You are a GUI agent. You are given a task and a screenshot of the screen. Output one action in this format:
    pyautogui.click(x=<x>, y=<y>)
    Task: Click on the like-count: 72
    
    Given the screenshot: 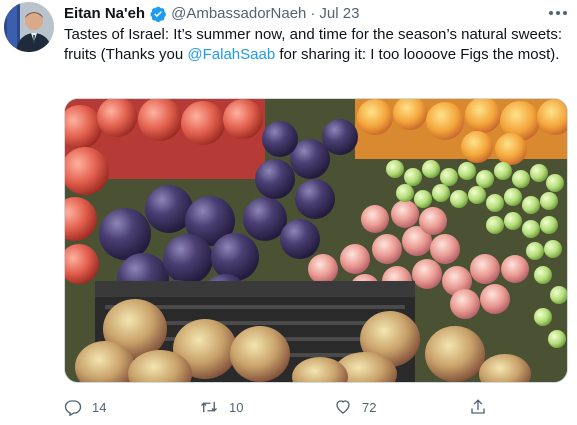 What is the action you would take?
    pyautogui.click(x=369, y=407)
    